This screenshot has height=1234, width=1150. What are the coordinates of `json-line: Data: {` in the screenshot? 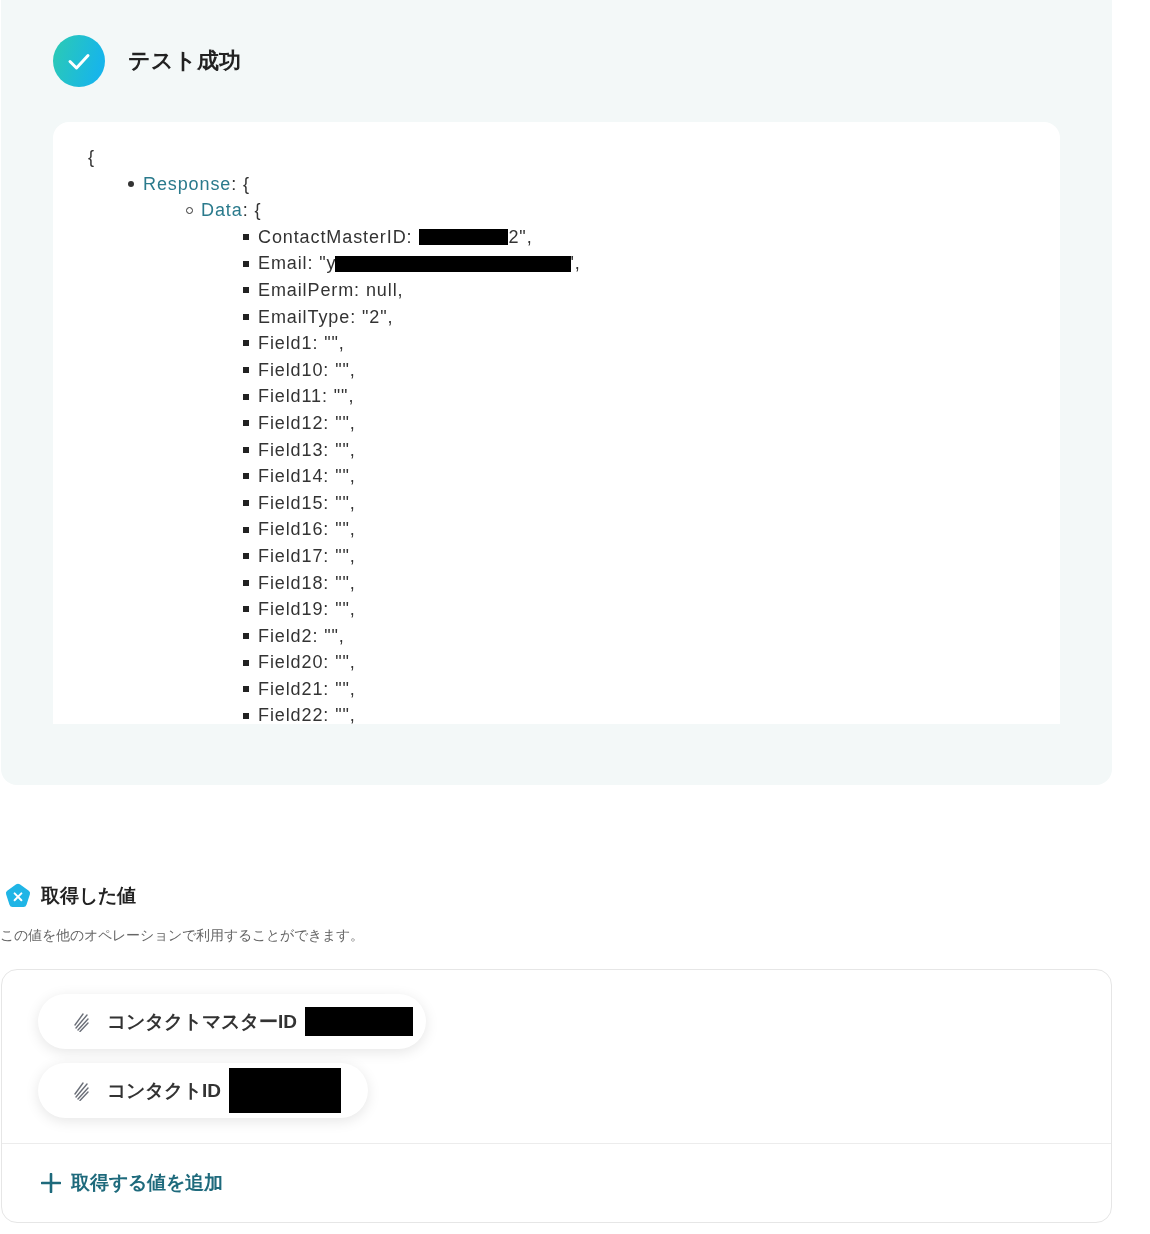 It's located at (231, 211).